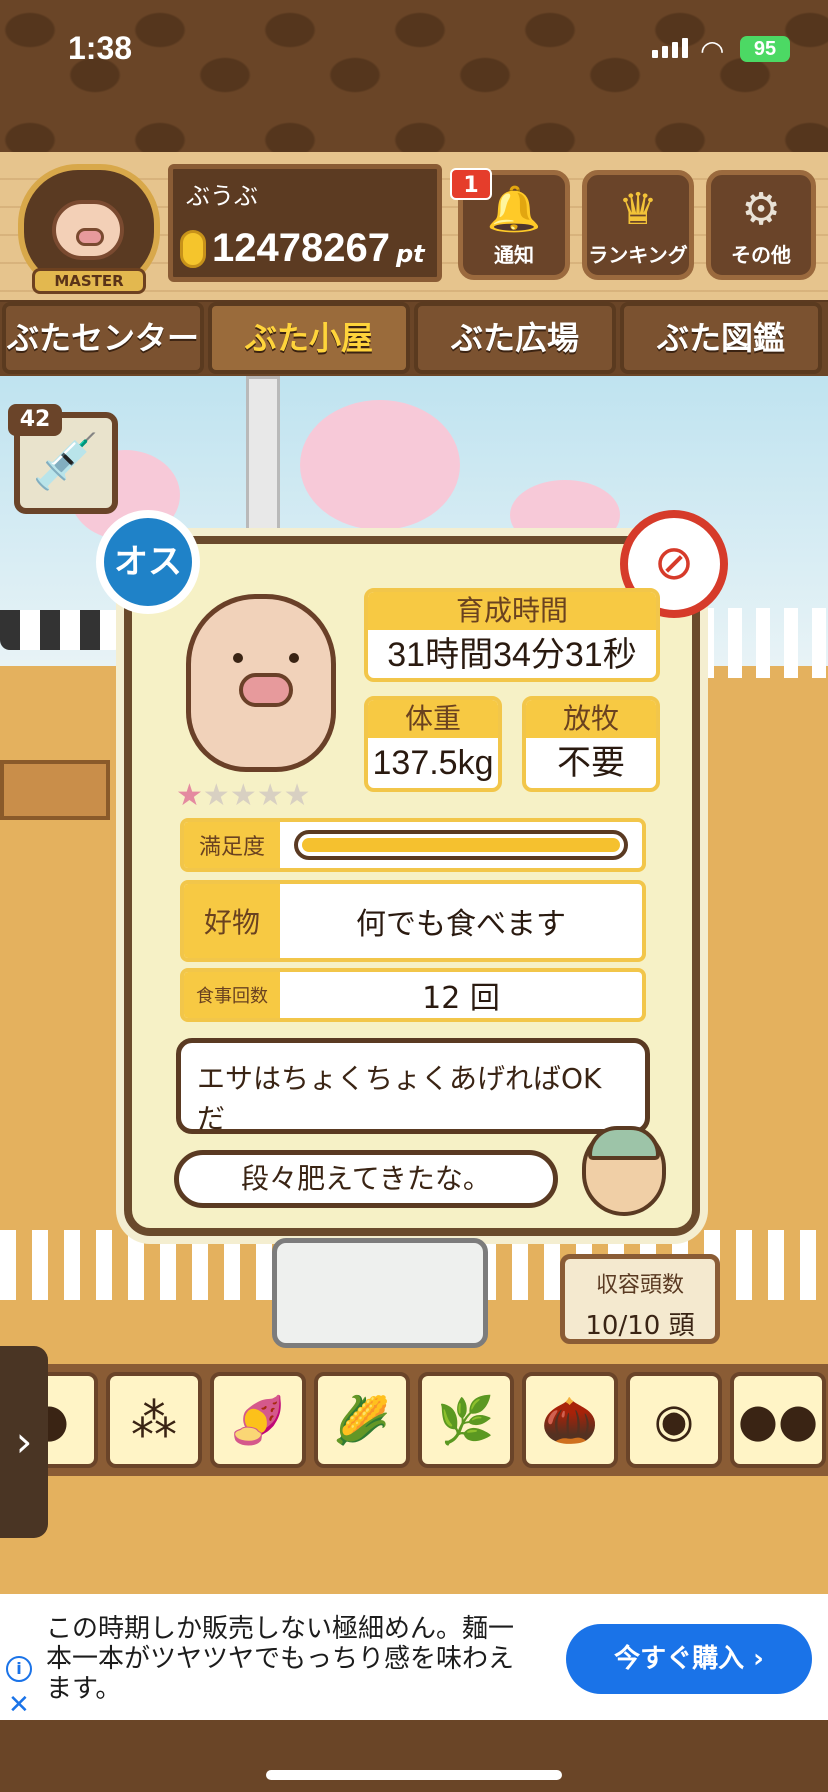  Describe the element at coordinates (640, 1299) in the screenshot. I see `capacity-sign: 収容頭数 10/10 頭` at that location.